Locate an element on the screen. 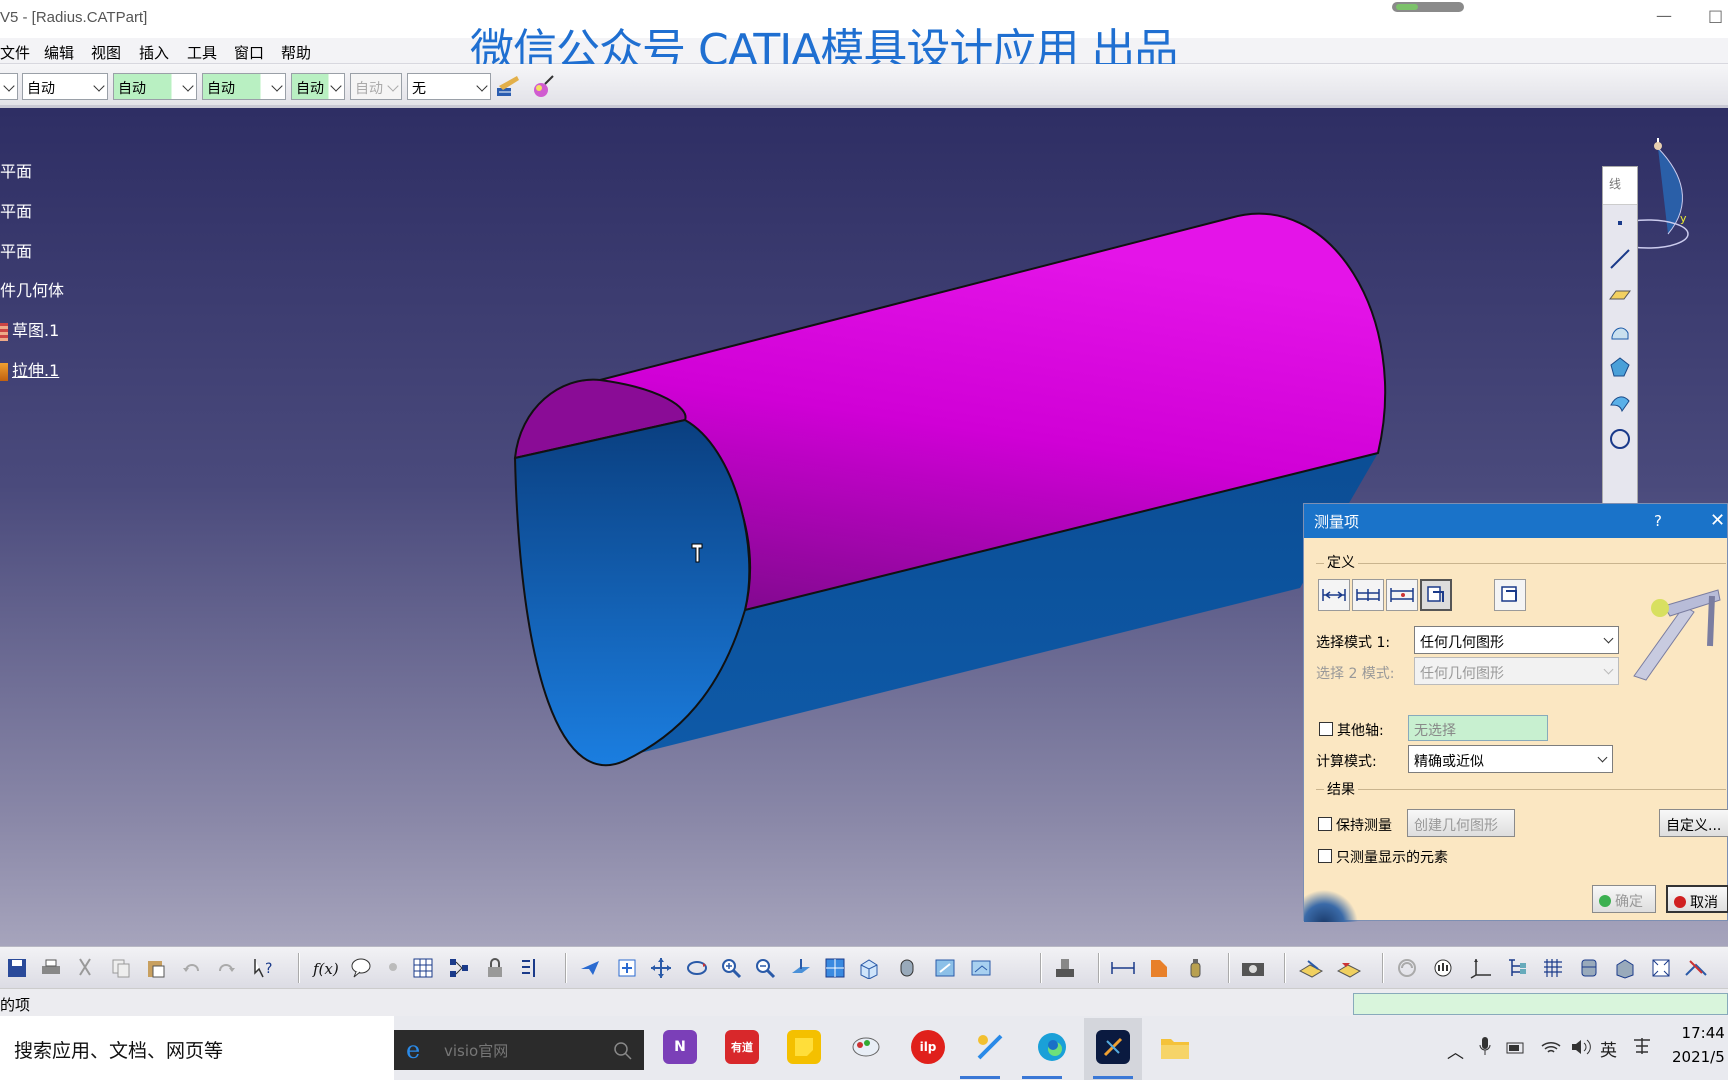 This screenshot has width=1728, height=1080. cut-icon is located at coordinates (85, 968).